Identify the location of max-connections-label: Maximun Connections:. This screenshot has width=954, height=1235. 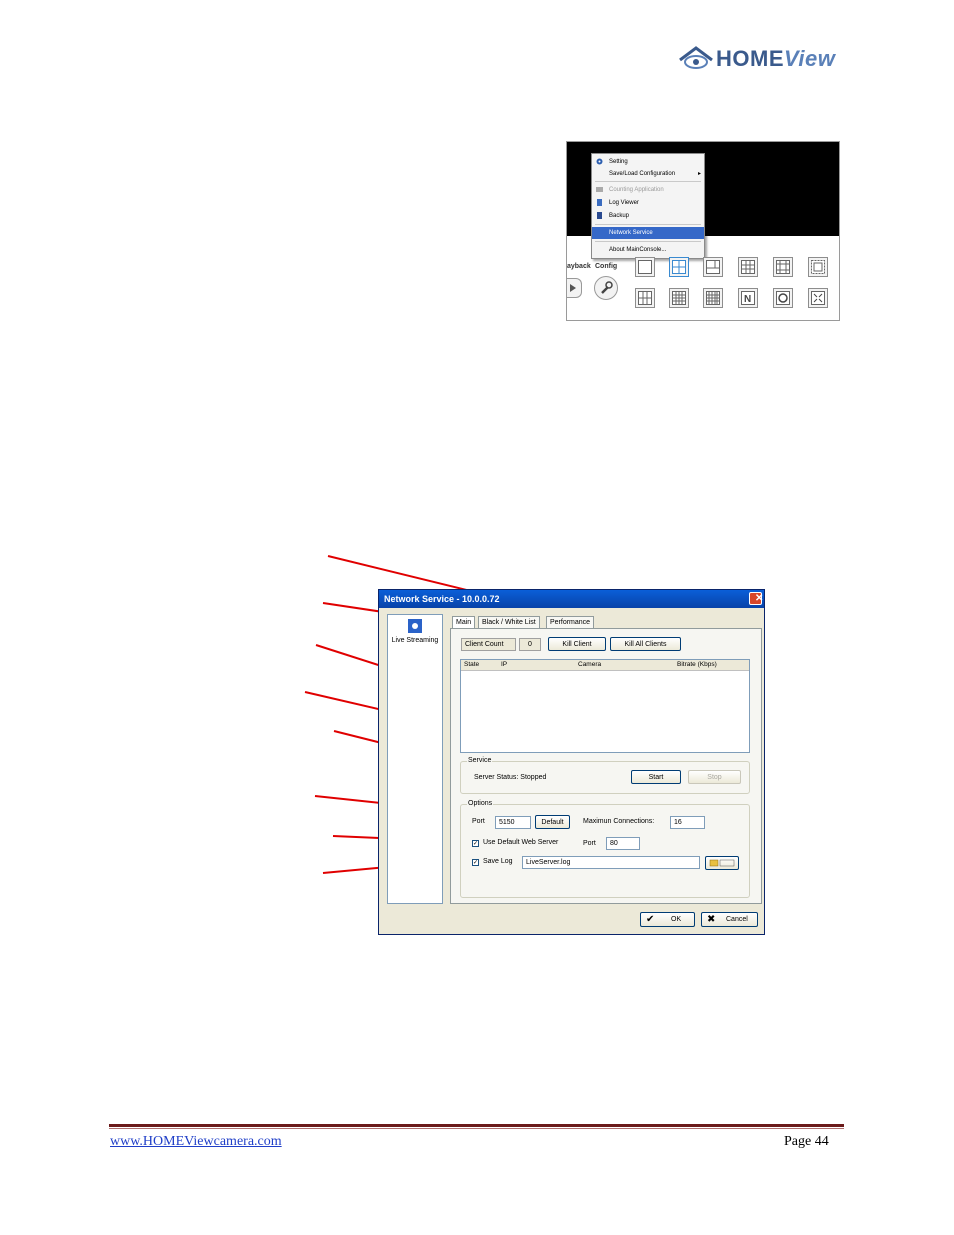
(619, 821).